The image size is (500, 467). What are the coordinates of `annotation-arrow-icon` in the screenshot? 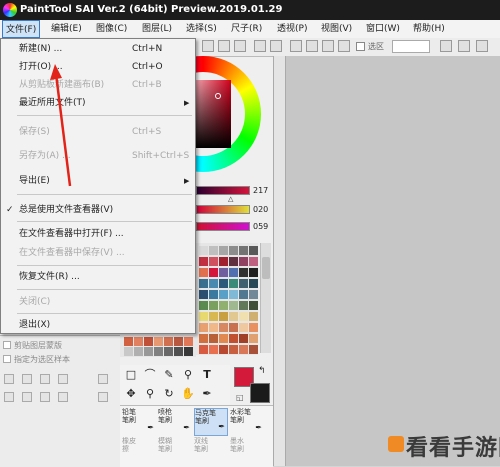 It's located at (61, 125).